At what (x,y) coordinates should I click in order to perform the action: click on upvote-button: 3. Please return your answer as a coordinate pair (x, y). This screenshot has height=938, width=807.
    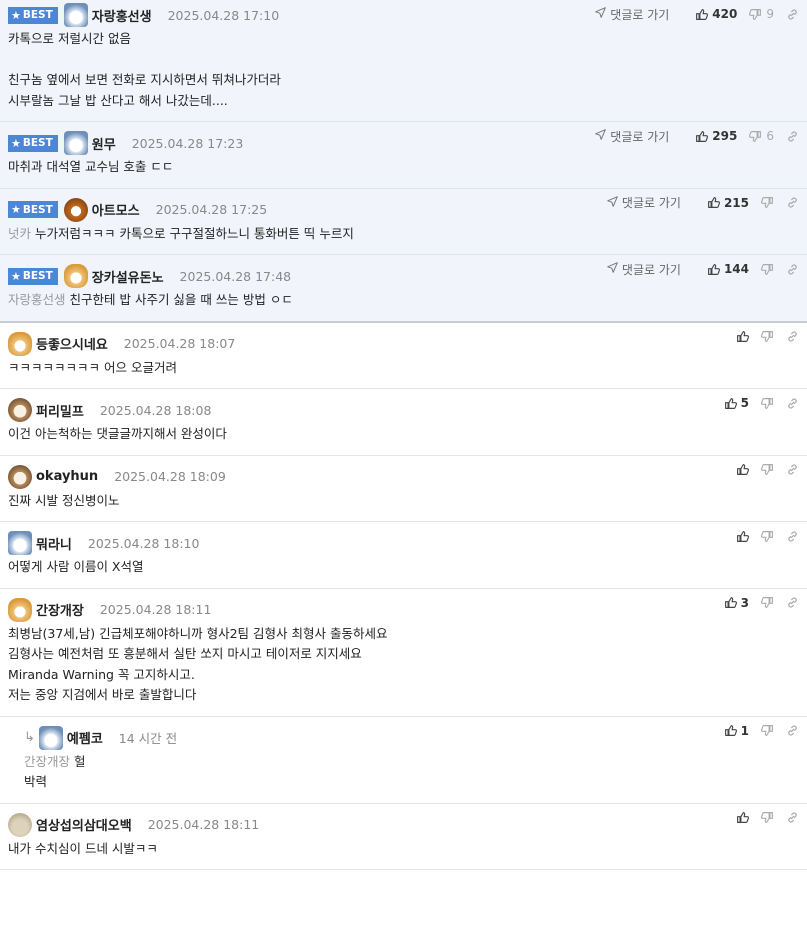
    Looking at the image, I should click on (736, 603).